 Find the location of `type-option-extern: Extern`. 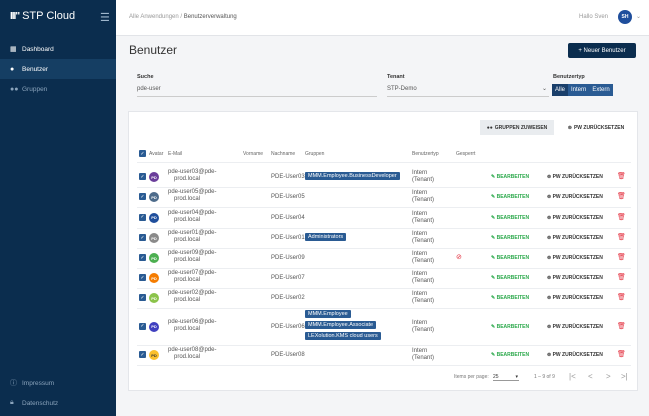

type-option-extern: Extern is located at coordinates (601, 90).